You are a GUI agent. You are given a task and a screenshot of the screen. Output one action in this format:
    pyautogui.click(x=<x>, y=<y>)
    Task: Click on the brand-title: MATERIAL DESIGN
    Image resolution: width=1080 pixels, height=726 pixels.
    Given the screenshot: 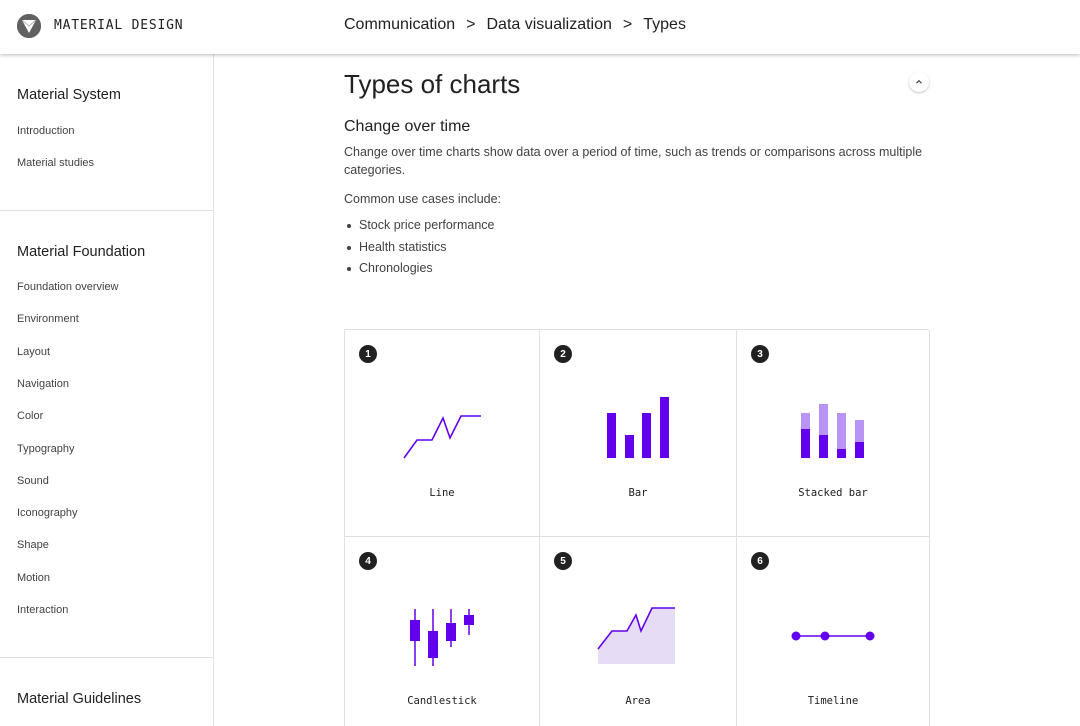 What is the action you would take?
    pyautogui.click(x=118, y=25)
    